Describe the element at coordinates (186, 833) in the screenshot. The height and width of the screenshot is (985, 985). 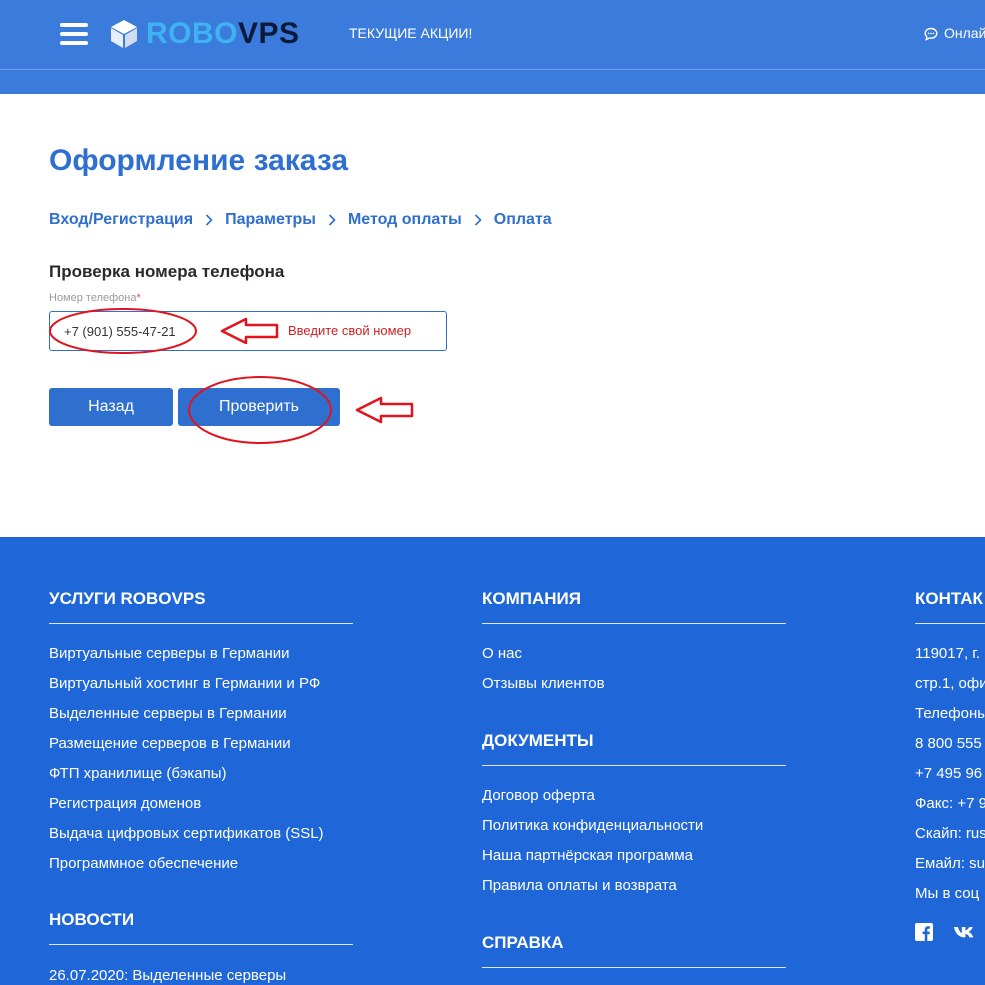
I see `footer-link-ssl: Выдача цифровых сертификатов (SSL)` at that location.